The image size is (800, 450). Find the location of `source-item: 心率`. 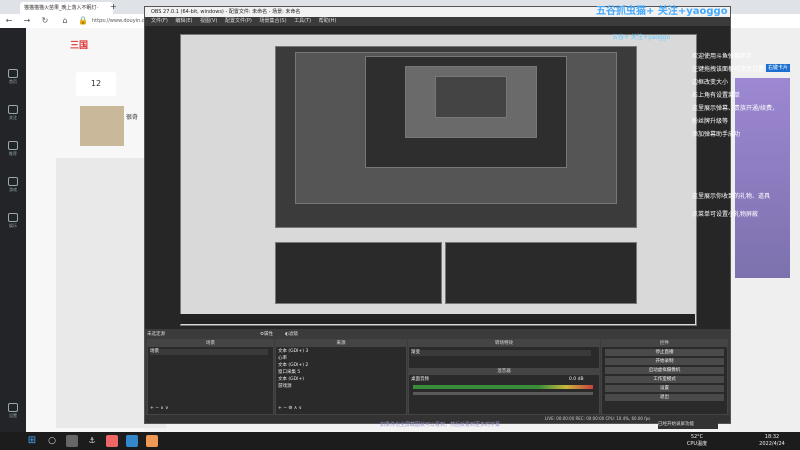

source-item: 心率 is located at coordinates (282, 359).